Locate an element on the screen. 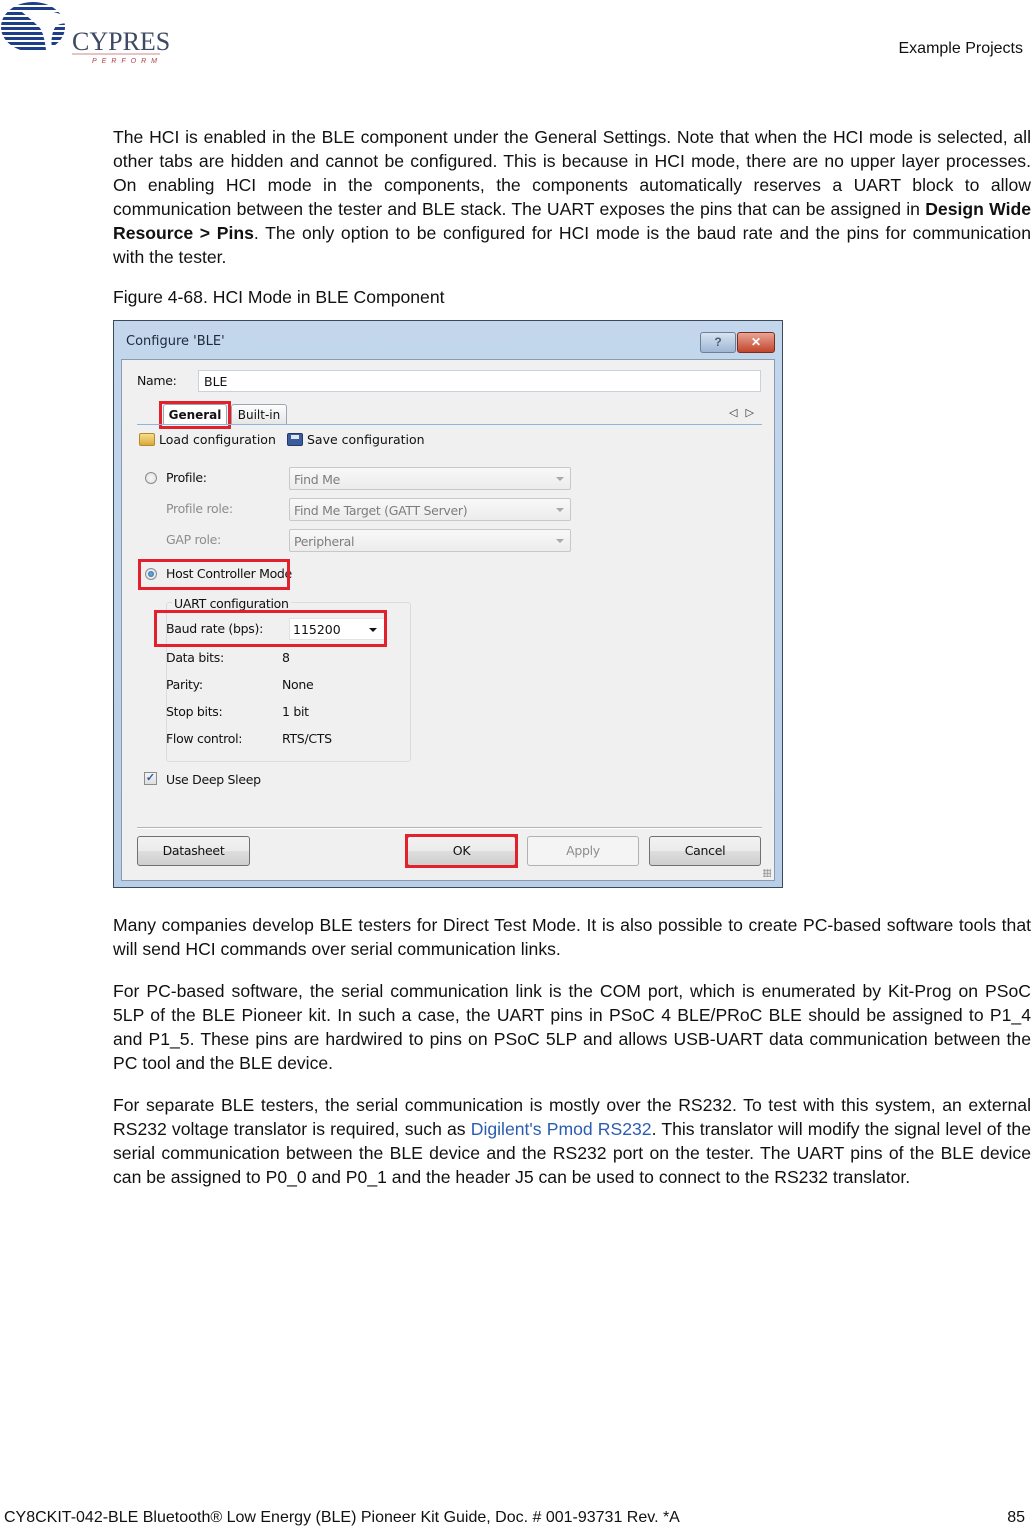 The width and height of the screenshot is (1031, 1530). profile-label: Profile: is located at coordinates (186, 477).